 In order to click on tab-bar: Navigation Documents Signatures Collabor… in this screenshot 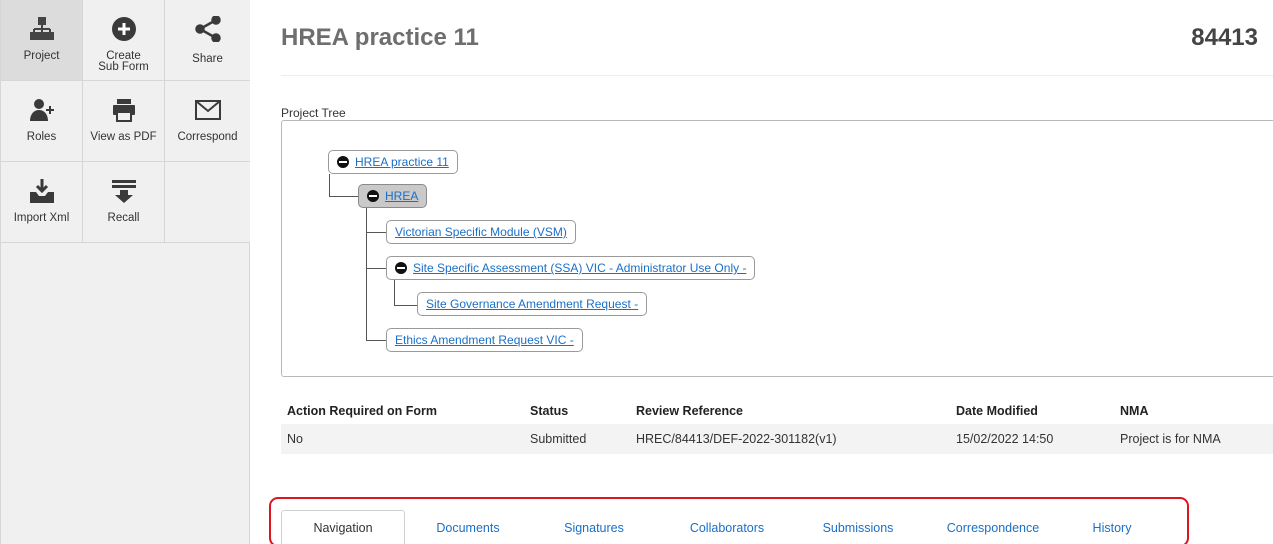, I will do `click(719, 526)`.